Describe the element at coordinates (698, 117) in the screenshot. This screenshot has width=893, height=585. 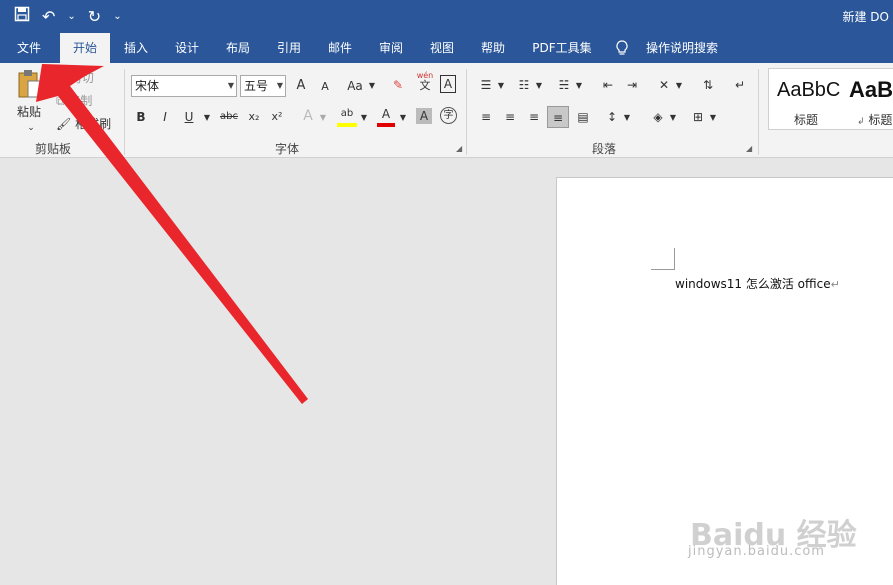
I see `borders-icon: ⊞` at that location.